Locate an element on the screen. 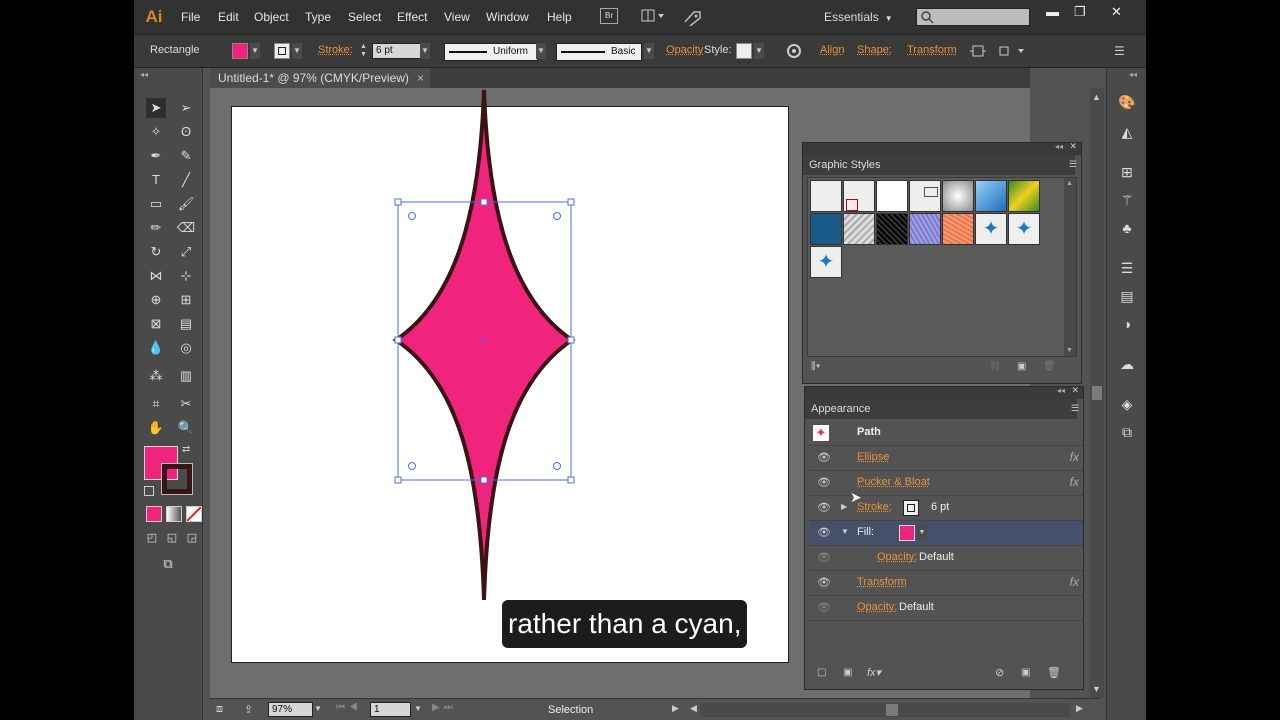 This screenshot has height=720, width=1280. zoom-chevron-icon: ▼ is located at coordinates (318, 708).